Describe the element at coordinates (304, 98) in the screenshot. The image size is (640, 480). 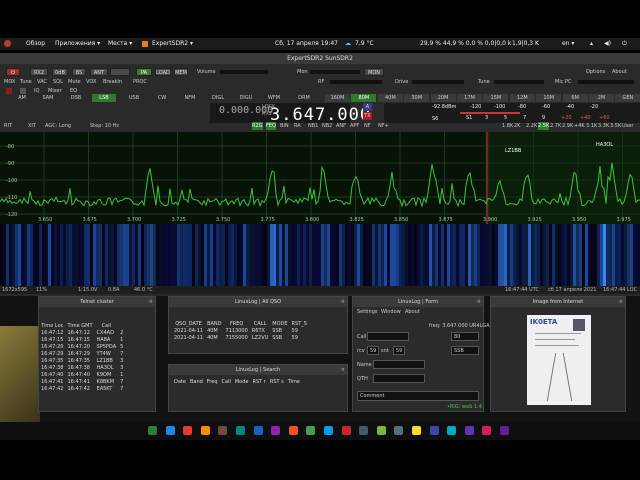
I see `mode-drm-button: DRM` at that location.